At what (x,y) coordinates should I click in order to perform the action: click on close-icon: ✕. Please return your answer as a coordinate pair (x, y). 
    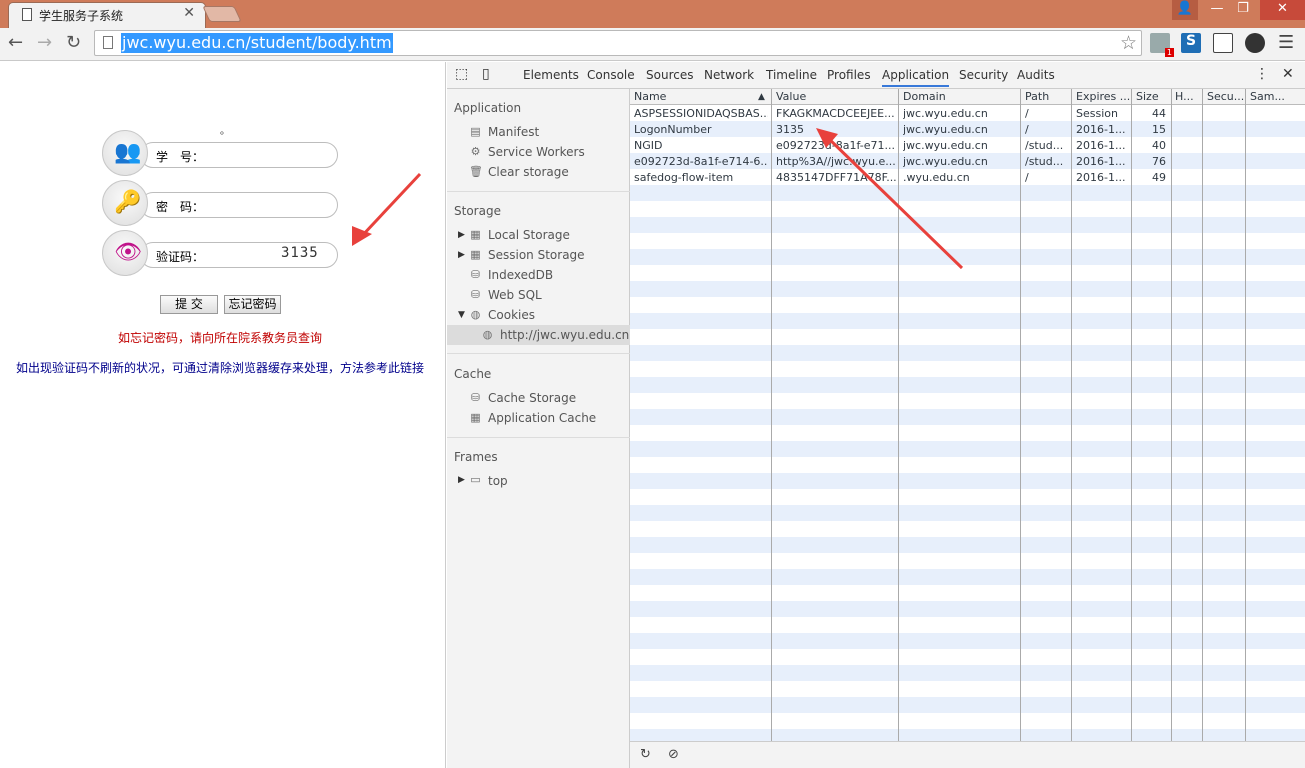
    Looking at the image, I should click on (189, 13).